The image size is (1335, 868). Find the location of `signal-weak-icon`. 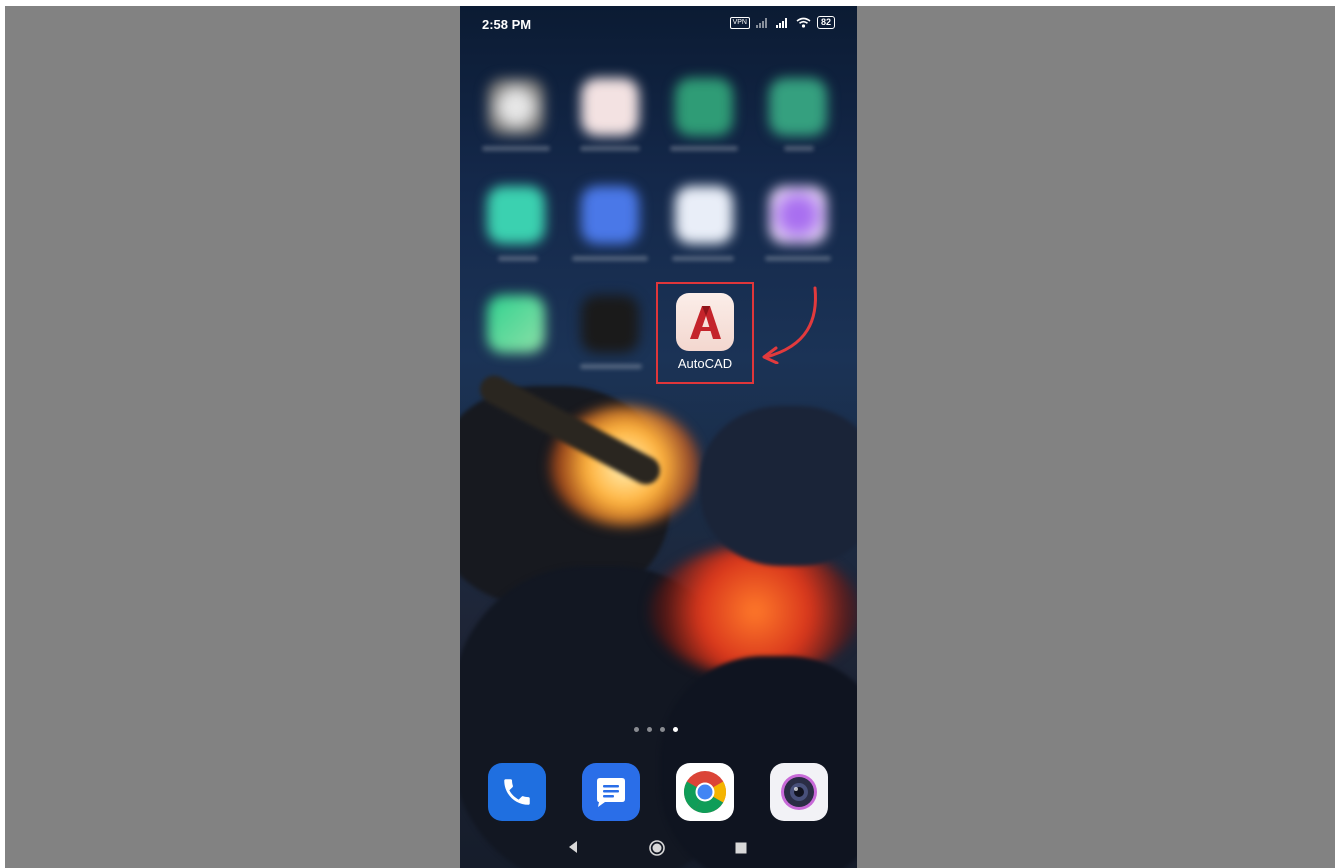

signal-weak-icon is located at coordinates (761, 22).